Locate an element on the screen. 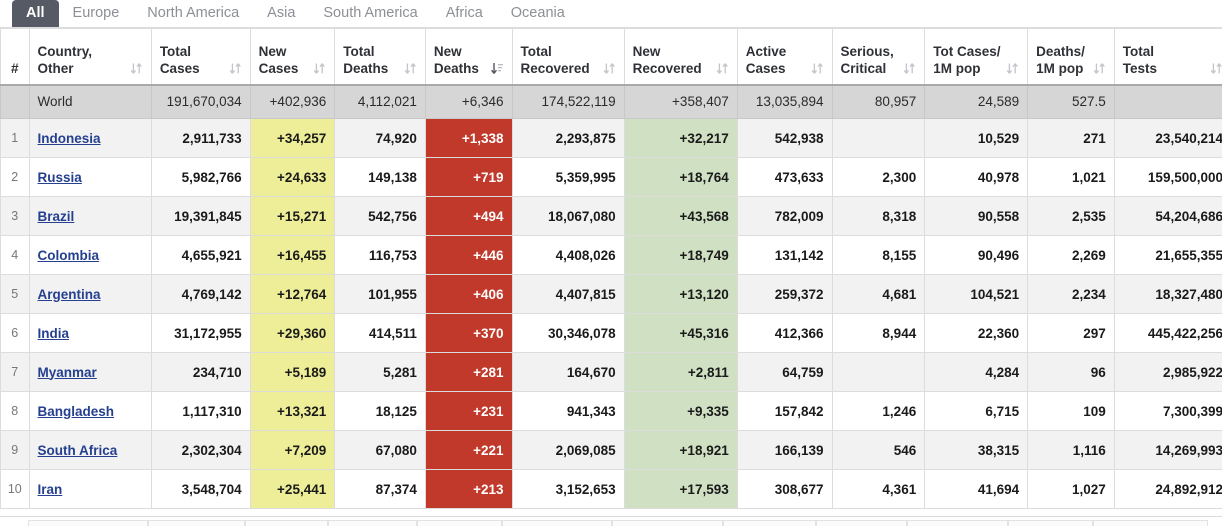 This screenshot has height=526, width=1222. cell-deaths_per_1m: 109 is located at coordinates (1071, 411).